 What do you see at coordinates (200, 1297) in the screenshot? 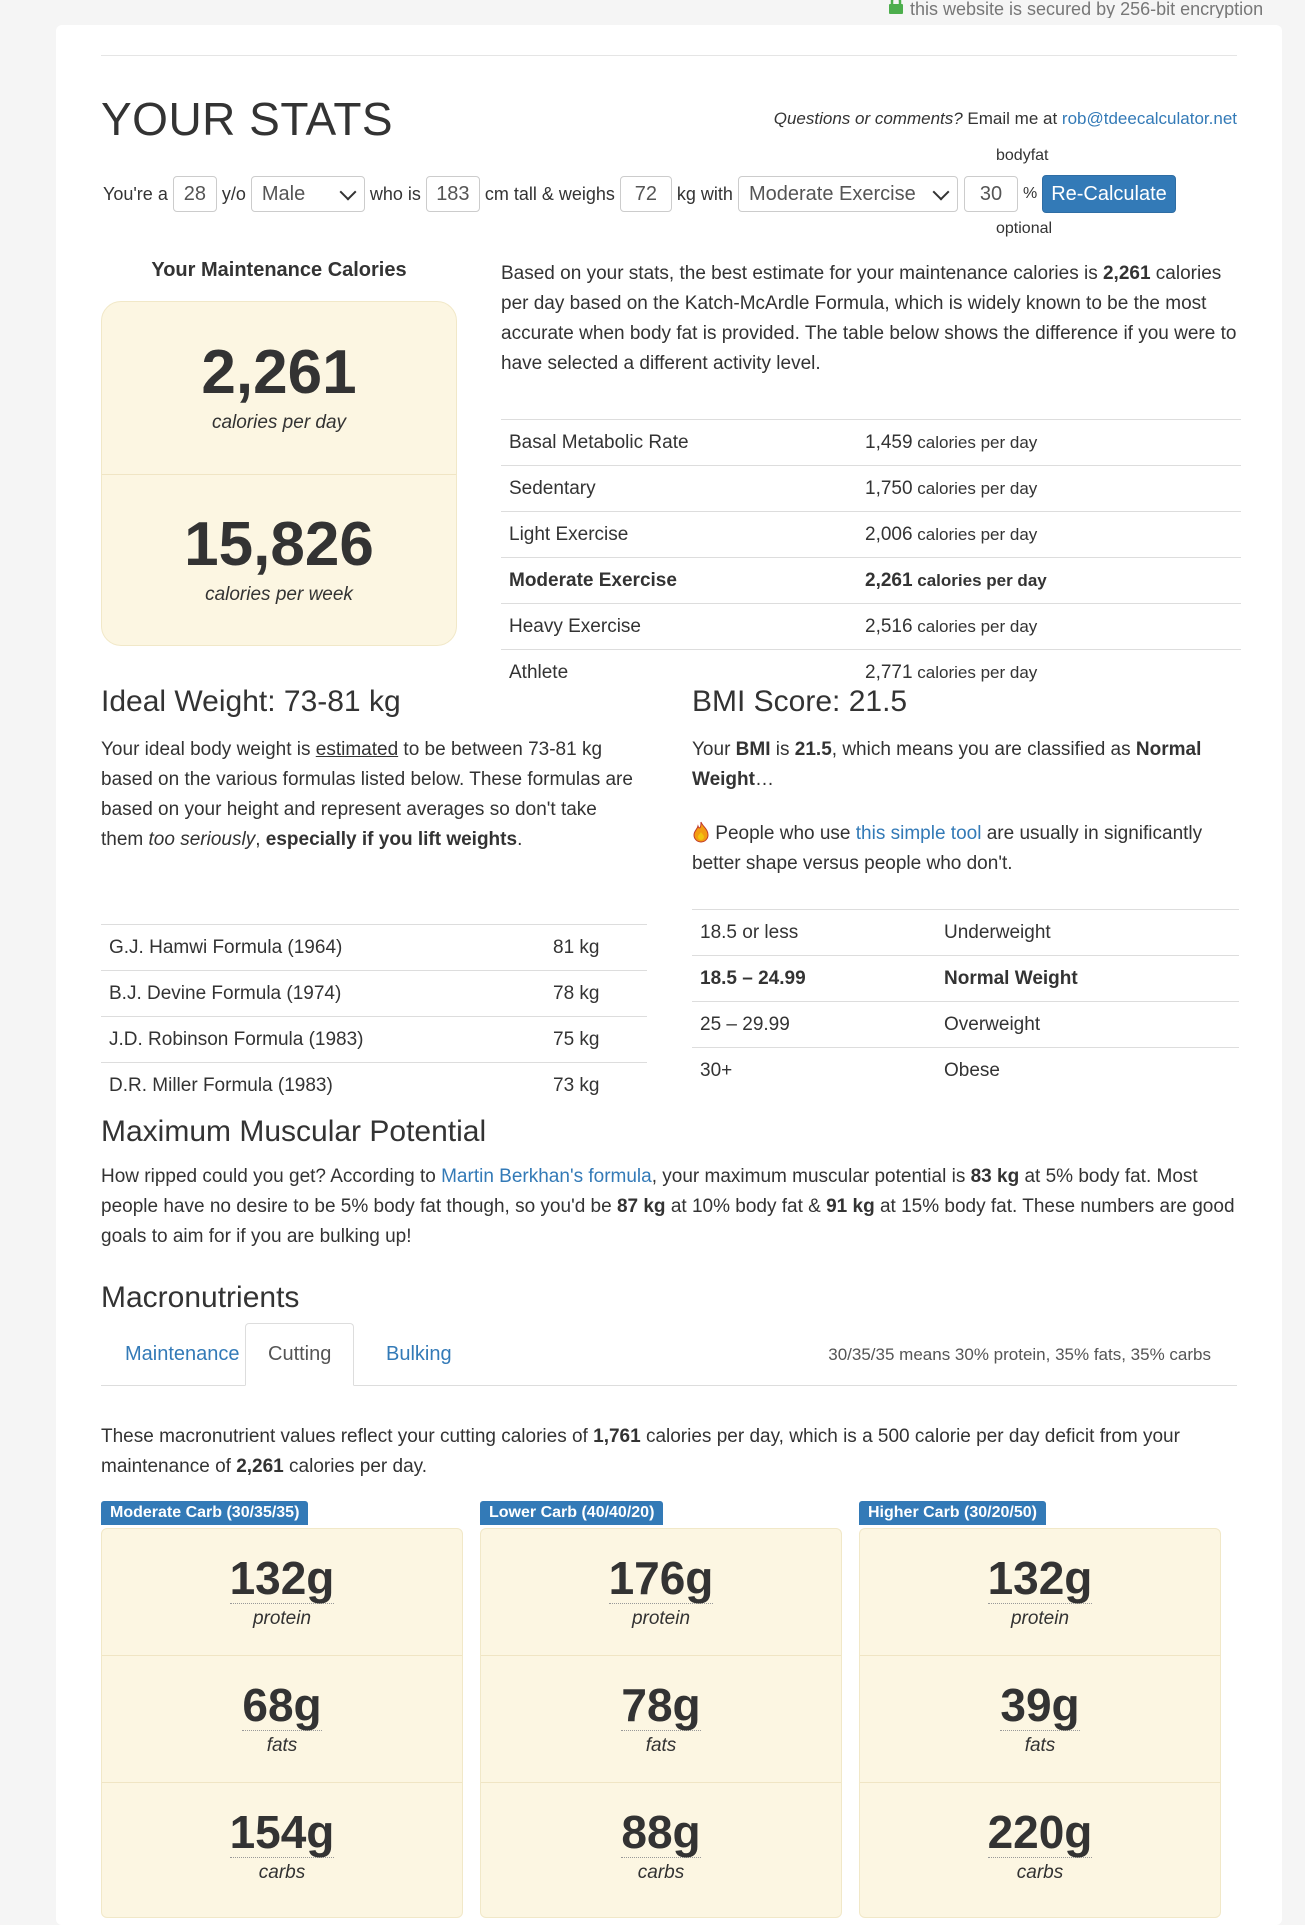
I see `macronutrients-title: Macronutrients` at bounding box center [200, 1297].